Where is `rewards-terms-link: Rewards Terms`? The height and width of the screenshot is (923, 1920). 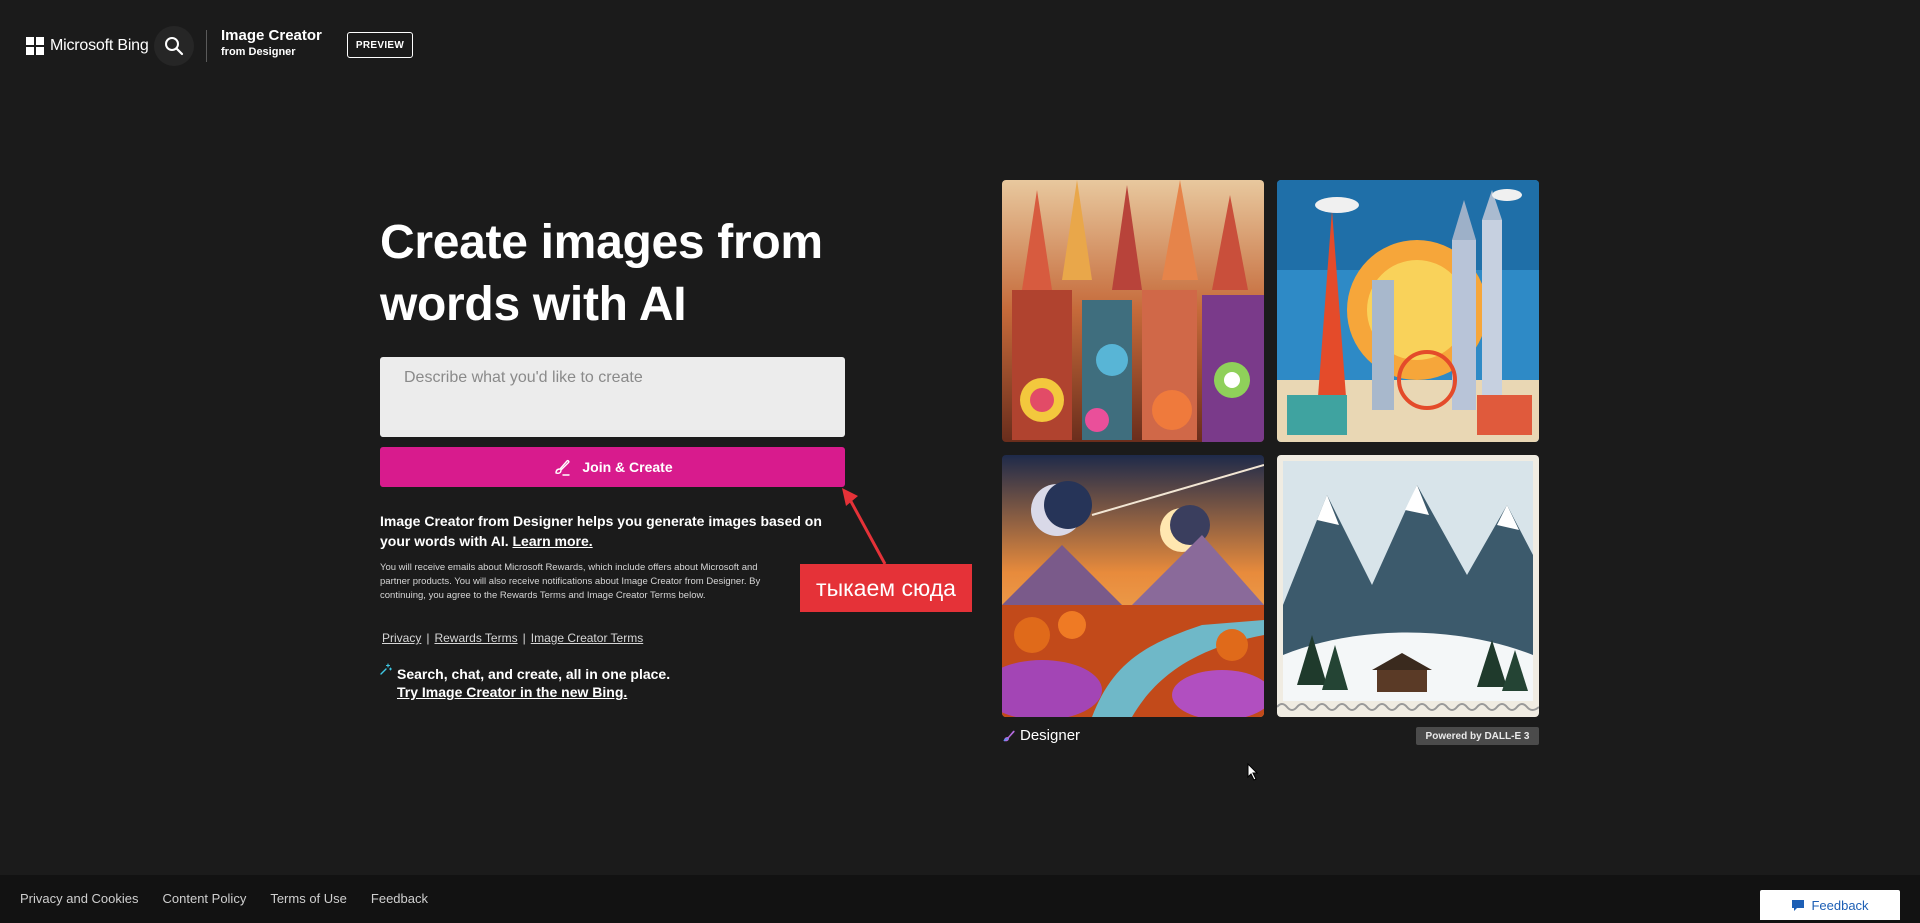
rewards-terms-link: Rewards Terms is located at coordinates (475, 638).